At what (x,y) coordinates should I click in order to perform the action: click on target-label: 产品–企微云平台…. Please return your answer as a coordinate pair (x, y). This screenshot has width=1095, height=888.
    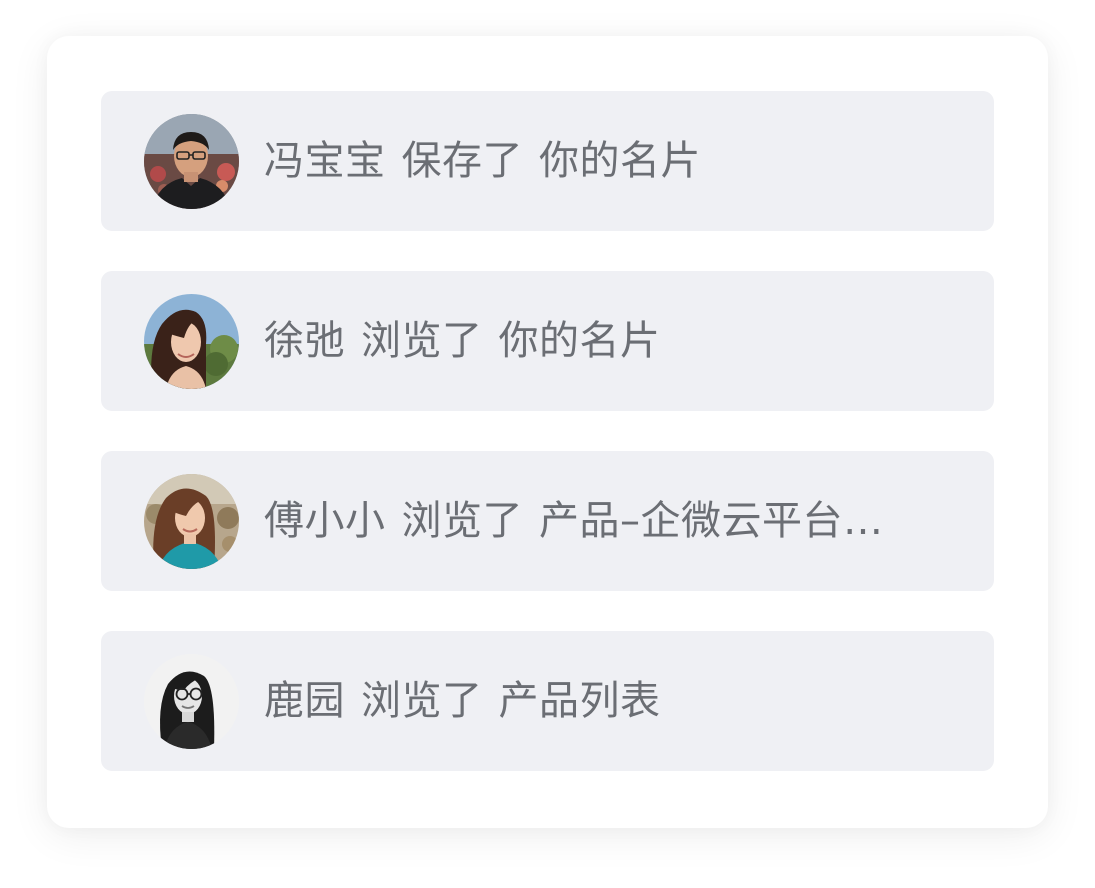
    Looking at the image, I should click on (711, 521).